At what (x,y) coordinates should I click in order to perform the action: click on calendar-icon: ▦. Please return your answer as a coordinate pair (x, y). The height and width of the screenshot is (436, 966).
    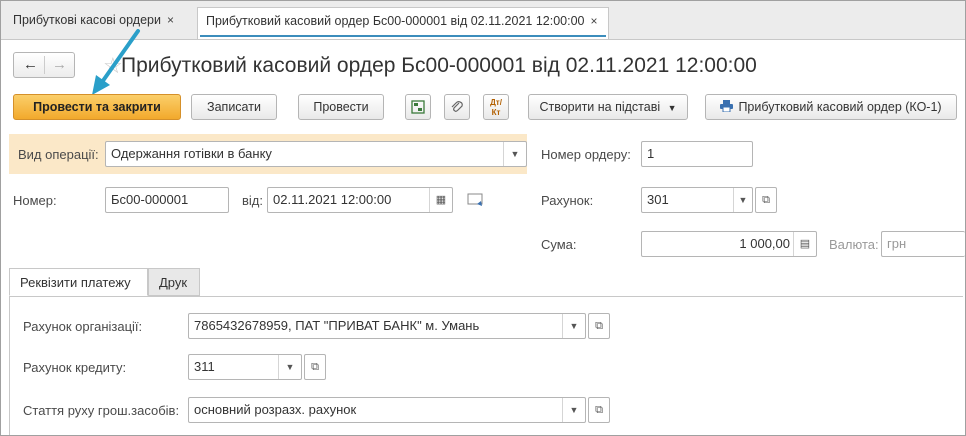
    Looking at the image, I should click on (440, 200).